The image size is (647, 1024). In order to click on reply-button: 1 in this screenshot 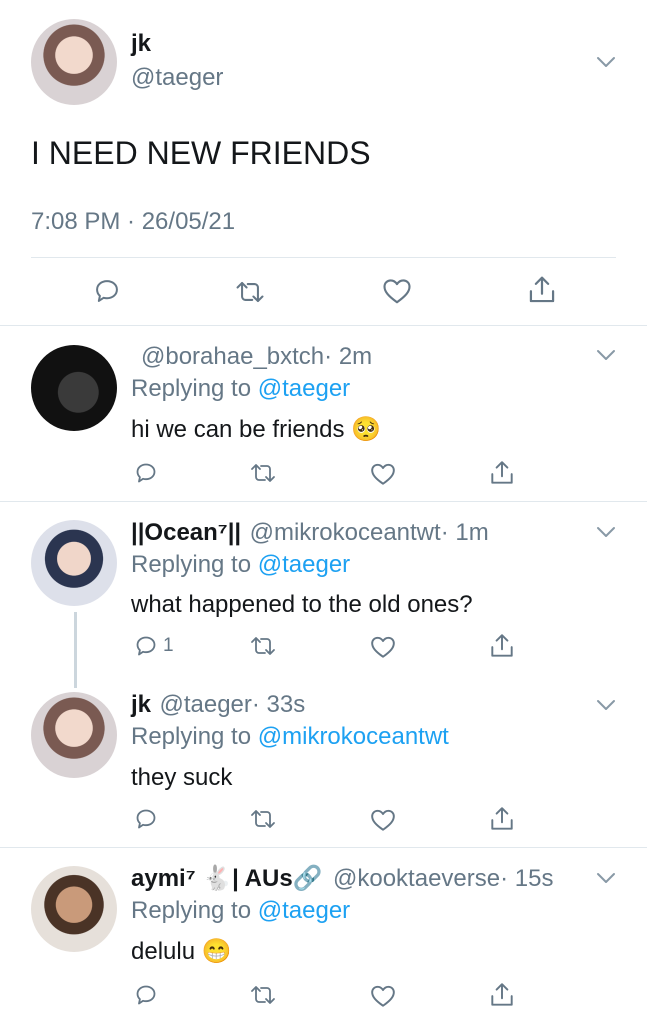, I will do `click(154, 646)`.